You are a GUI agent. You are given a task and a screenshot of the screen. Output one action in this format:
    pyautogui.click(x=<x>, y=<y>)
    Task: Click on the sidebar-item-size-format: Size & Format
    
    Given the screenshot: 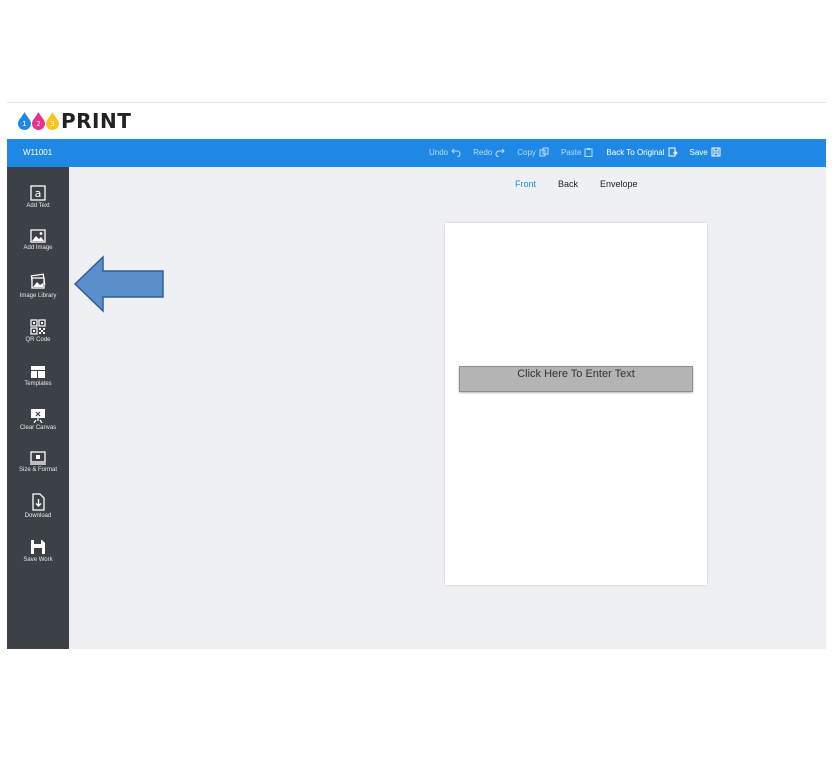 What is the action you would take?
    pyautogui.click(x=38, y=462)
    